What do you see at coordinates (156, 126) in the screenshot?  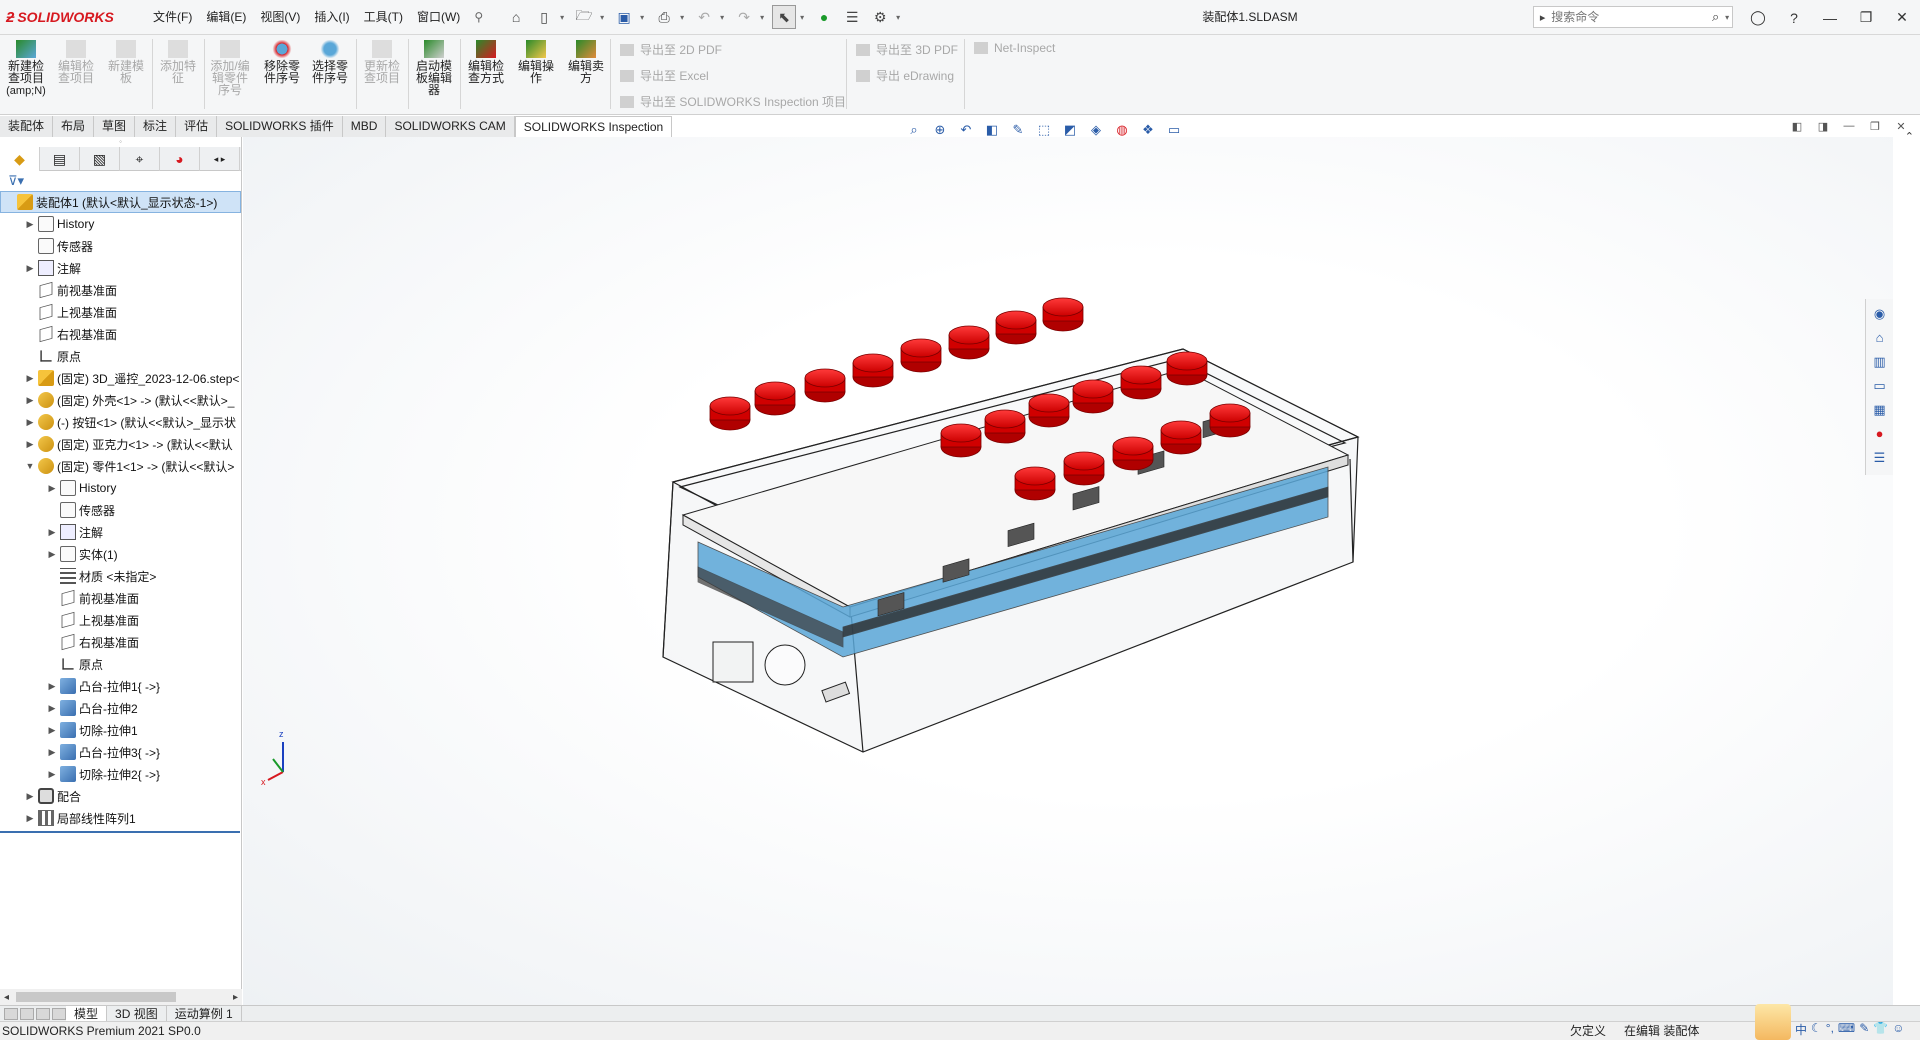 I see `tab-markup: 标注` at bounding box center [156, 126].